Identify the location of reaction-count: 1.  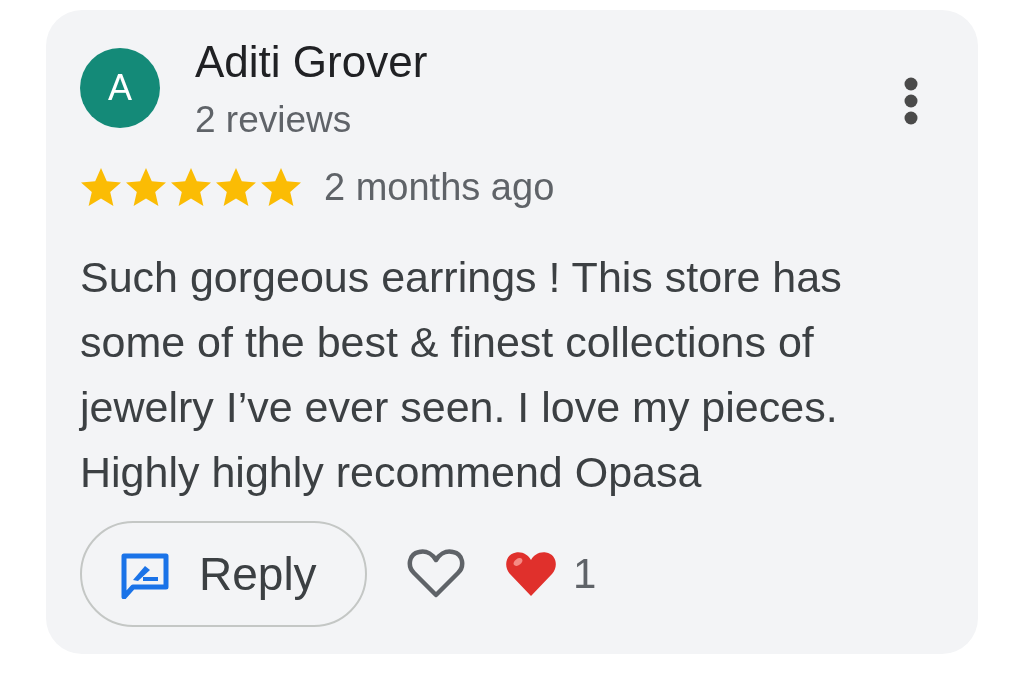
(585, 574).